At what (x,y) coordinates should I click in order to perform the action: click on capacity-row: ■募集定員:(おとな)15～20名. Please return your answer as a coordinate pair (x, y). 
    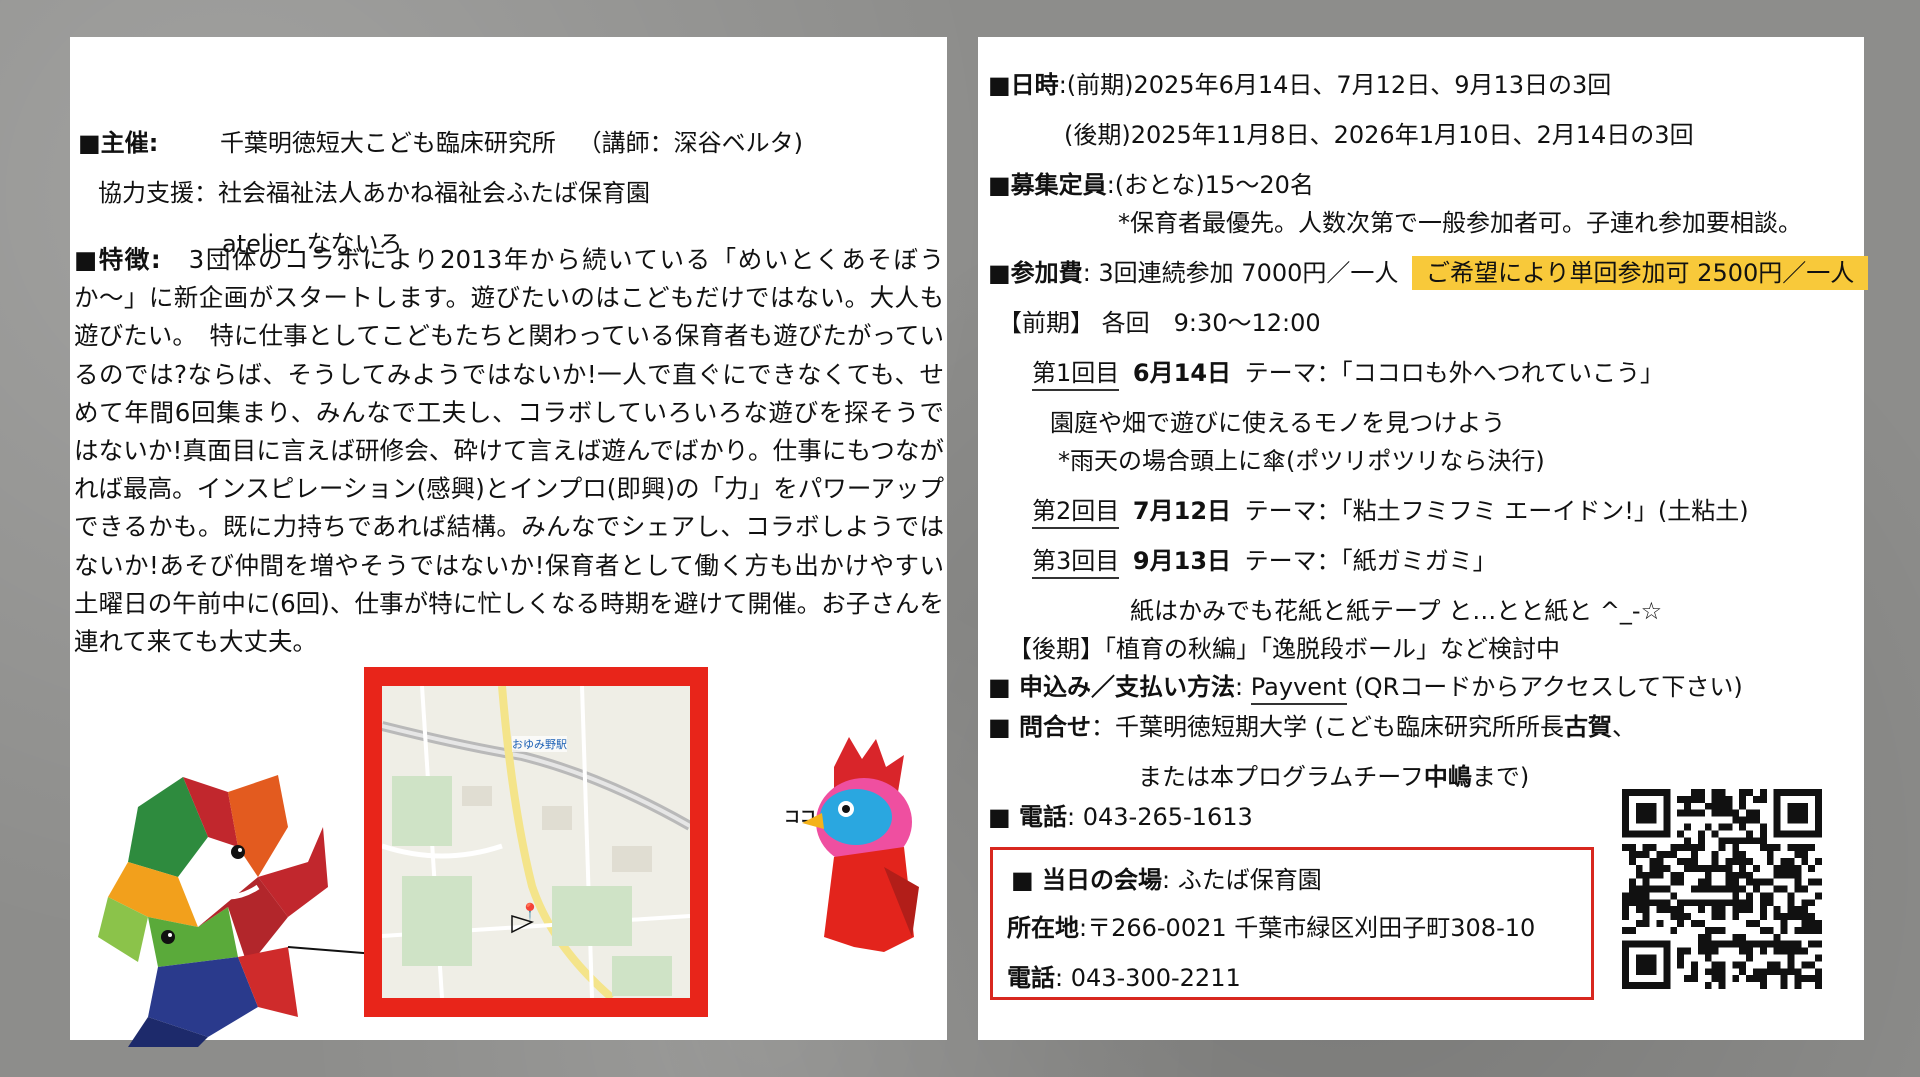
    Looking at the image, I should click on (1151, 185).